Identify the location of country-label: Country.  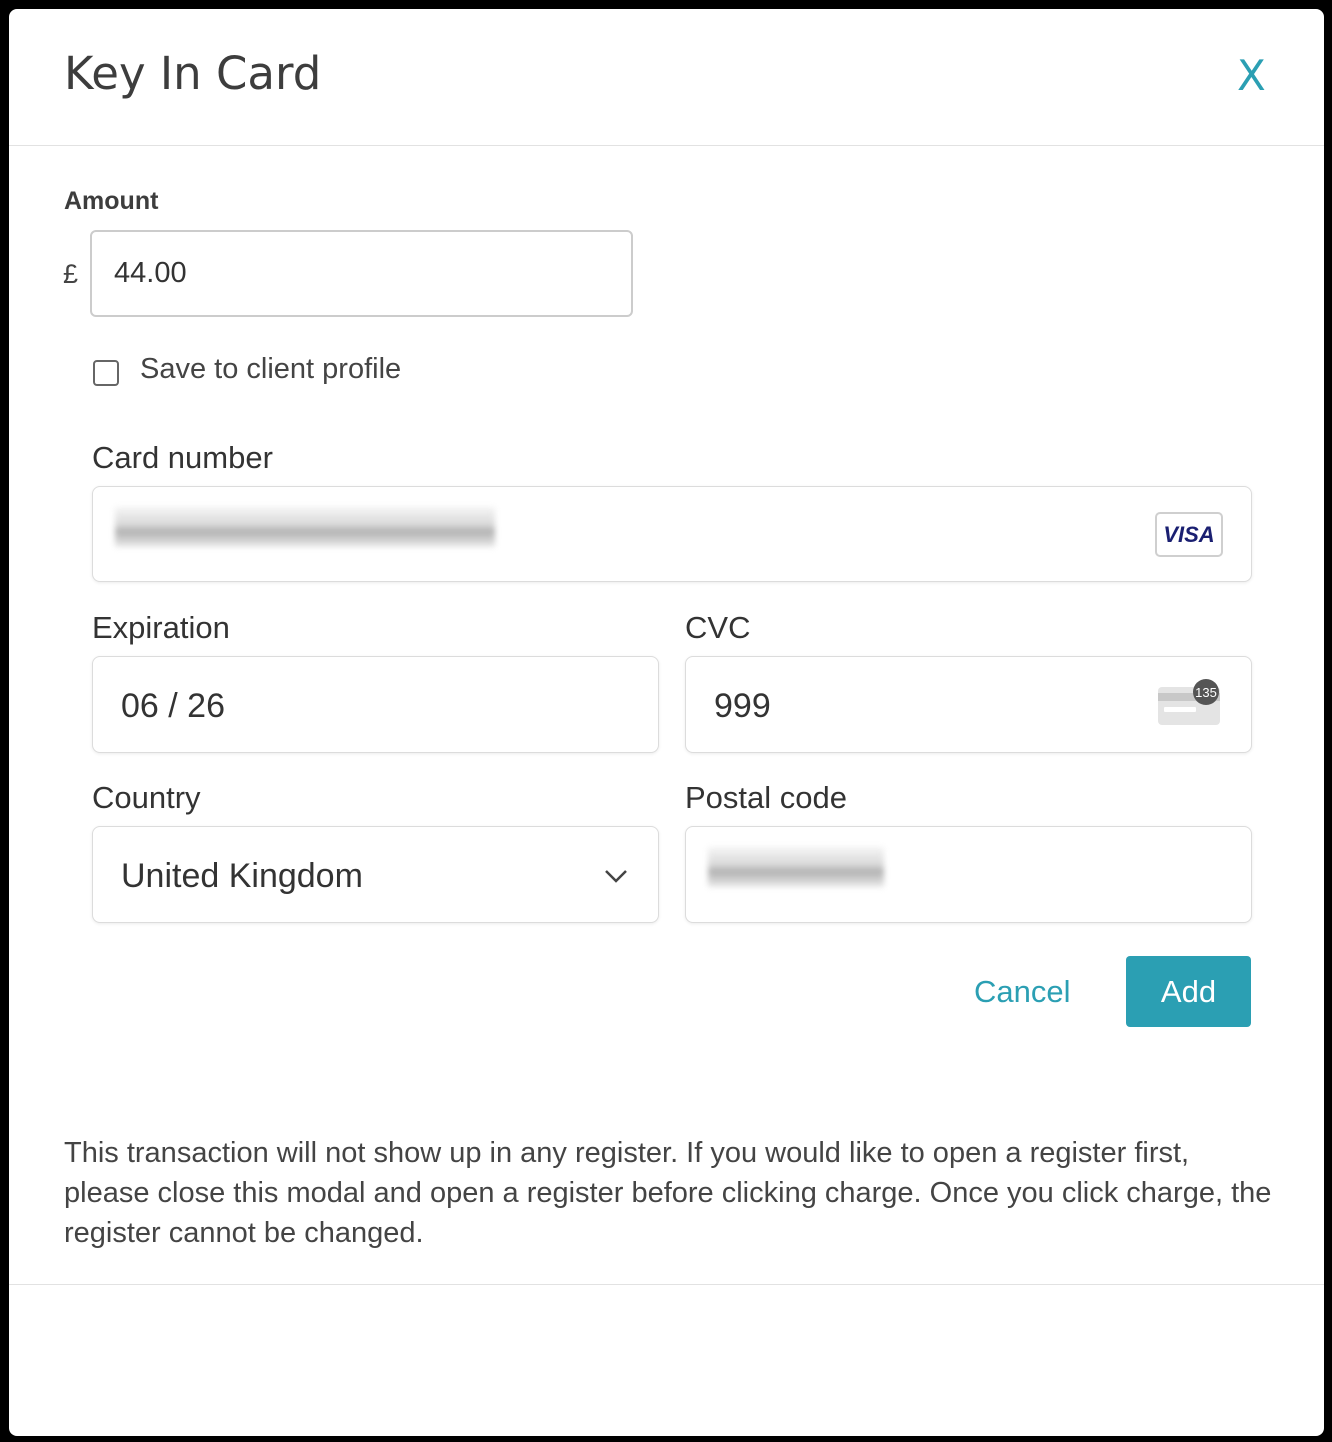
(146, 797).